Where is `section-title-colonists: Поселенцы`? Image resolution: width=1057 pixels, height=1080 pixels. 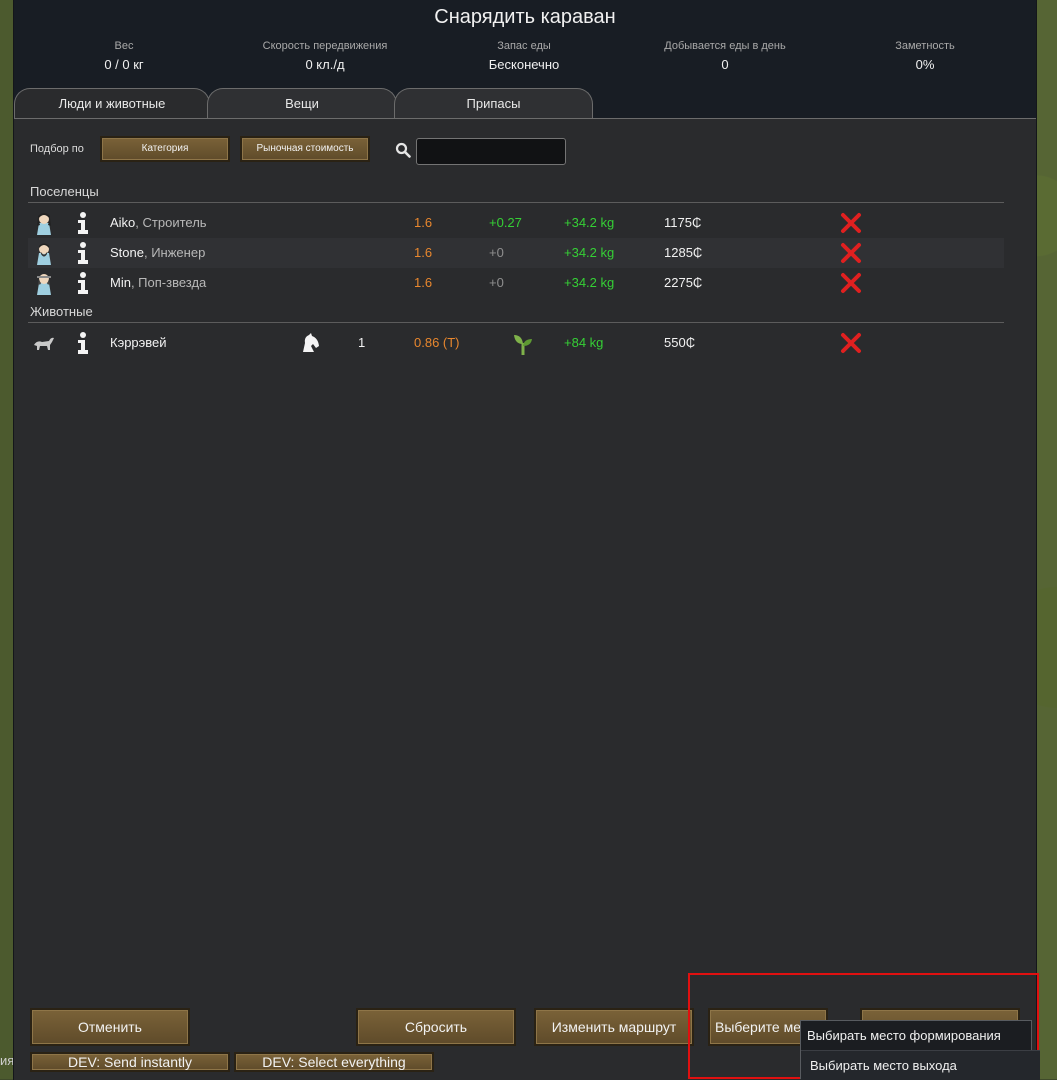 section-title-colonists: Поселенцы is located at coordinates (64, 191).